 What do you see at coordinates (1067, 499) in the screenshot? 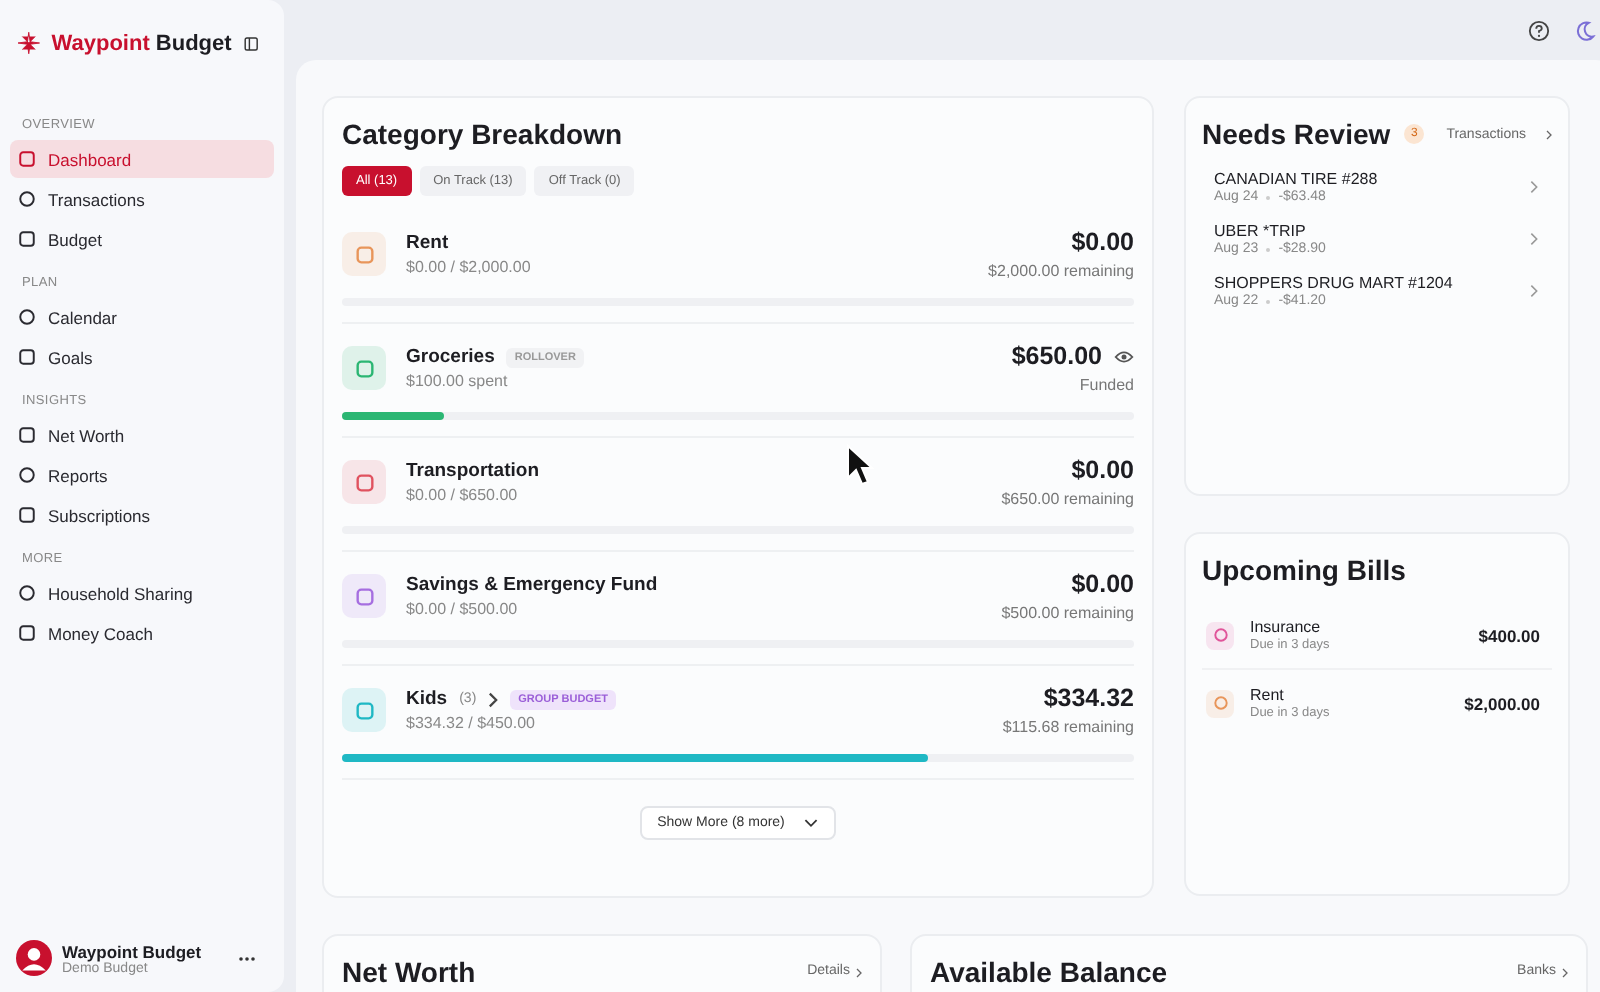
I see `category-status: $650.00 remaining` at bounding box center [1067, 499].